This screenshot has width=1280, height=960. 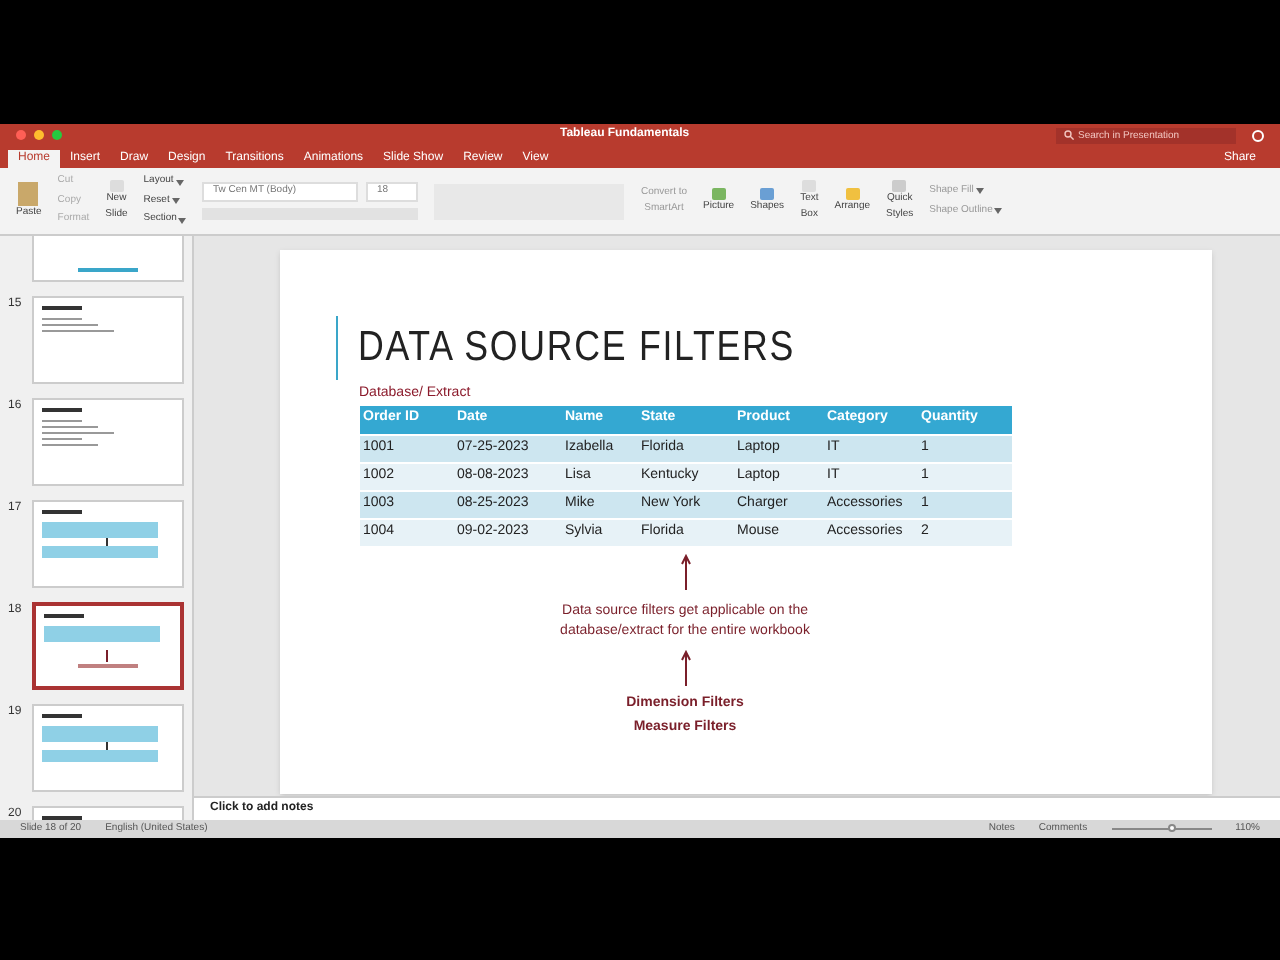 I want to click on minimize-icon, so click(x=39, y=135).